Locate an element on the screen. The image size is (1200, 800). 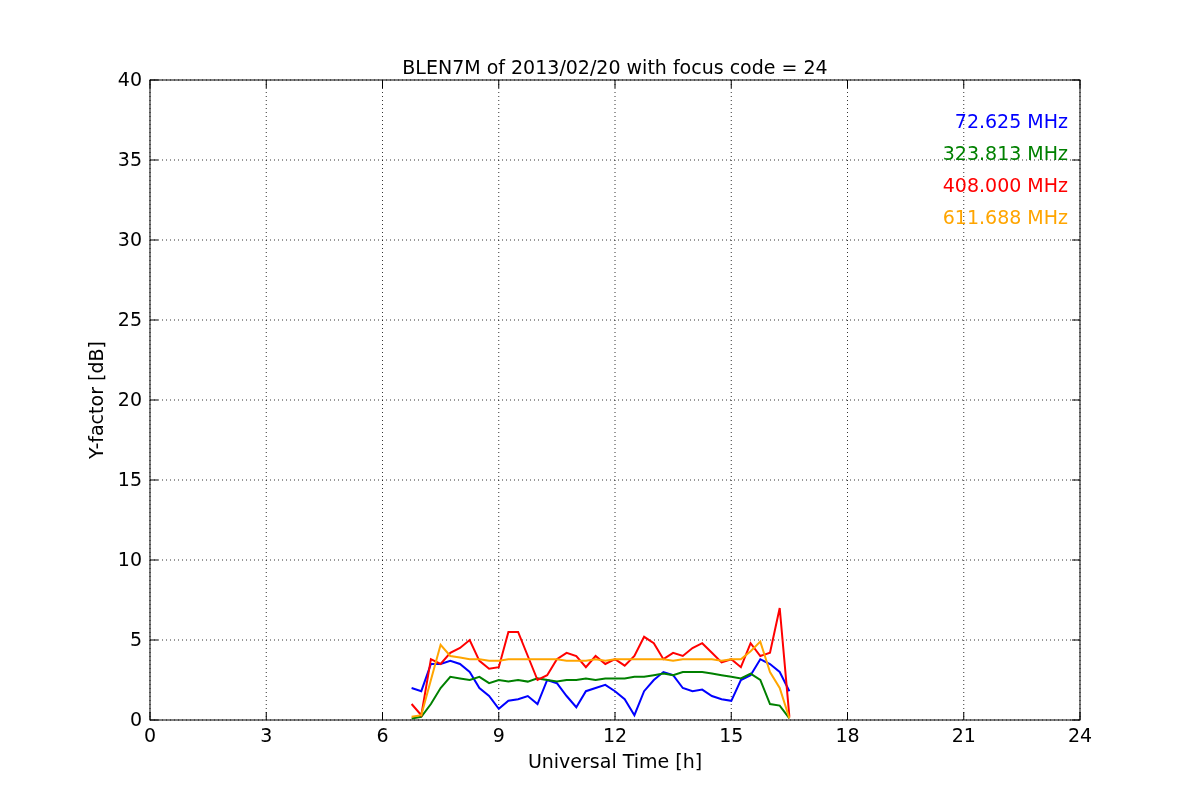
y-tick-label: 5 is located at coordinates (135, 639).